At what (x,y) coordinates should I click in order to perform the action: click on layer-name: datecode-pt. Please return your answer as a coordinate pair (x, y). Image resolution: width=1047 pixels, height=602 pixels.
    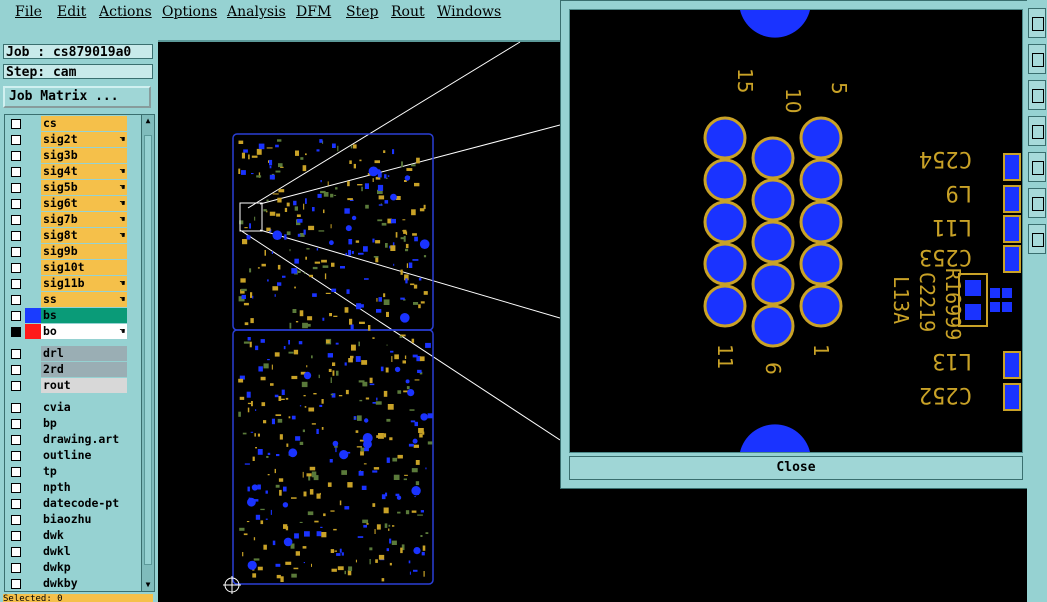
    Looking at the image, I should click on (84, 503).